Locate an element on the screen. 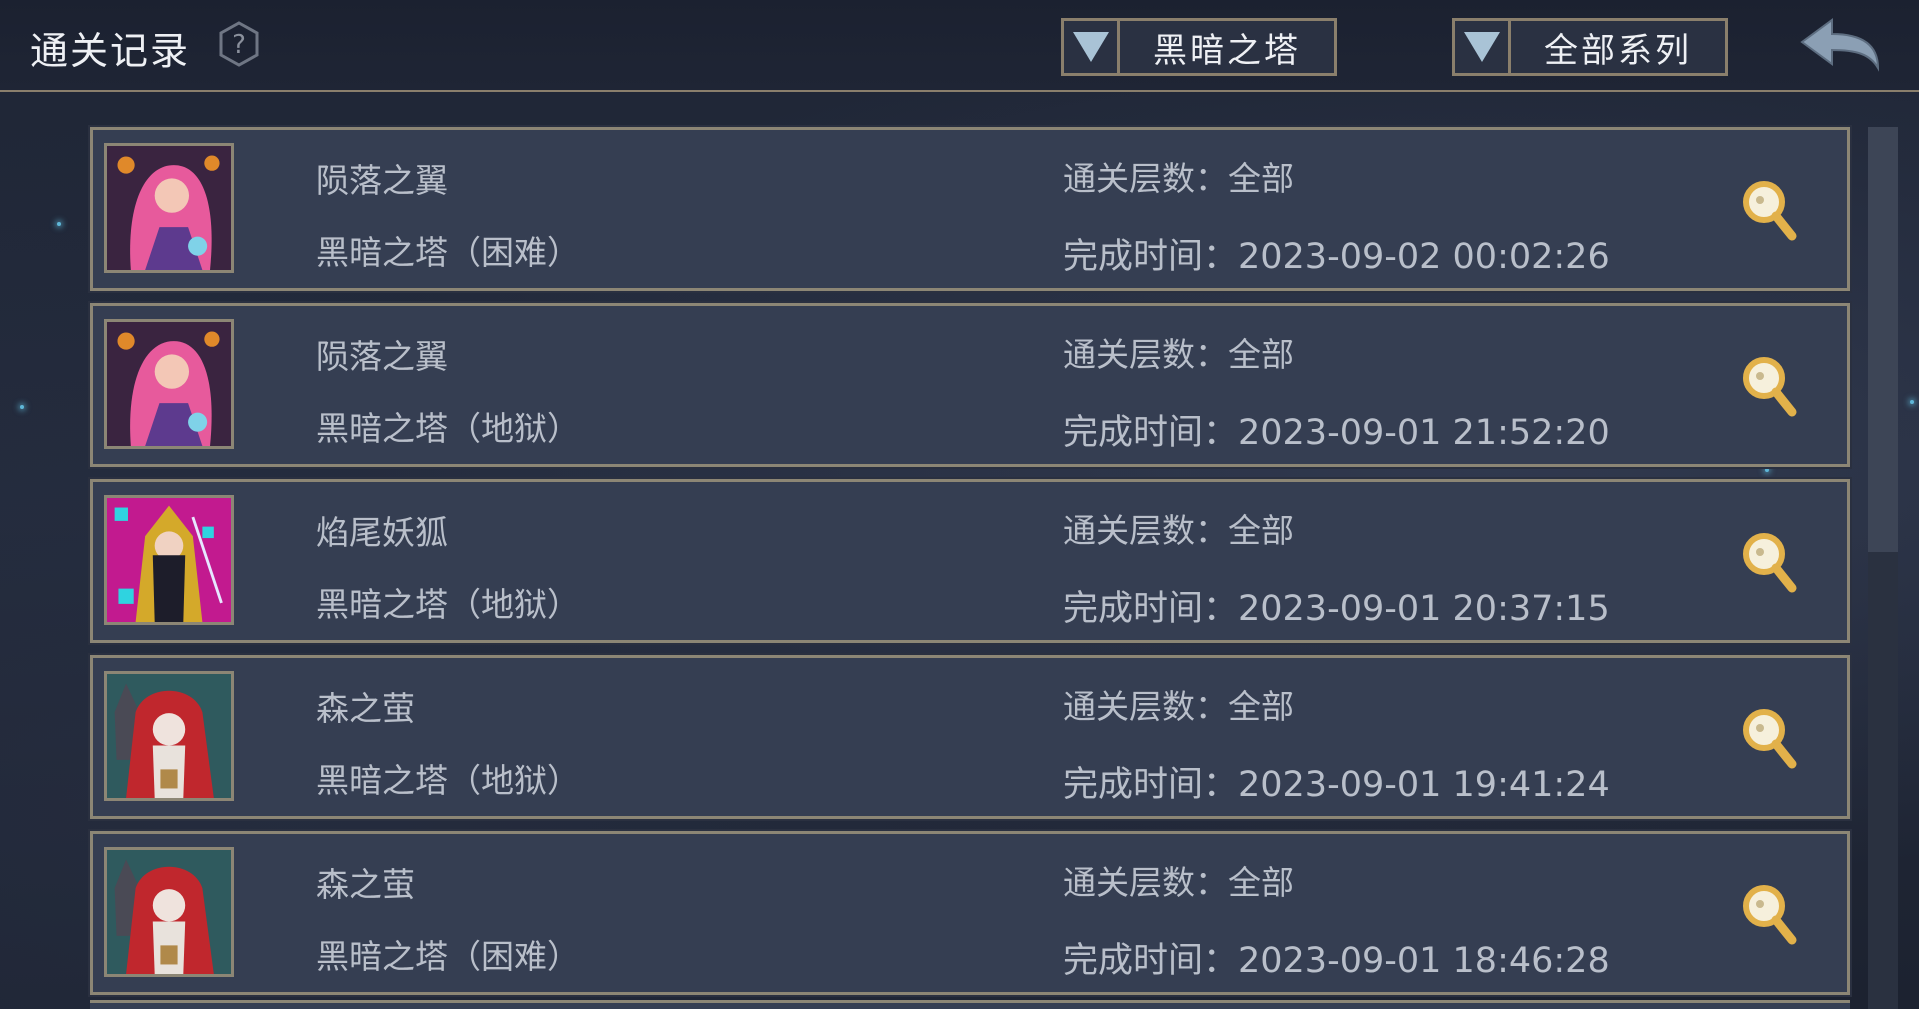 The height and width of the screenshot is (1009, 1919). completion-time: 完成时间：2023-09-01 18:46:28 is located at coordinates (1336, 961).